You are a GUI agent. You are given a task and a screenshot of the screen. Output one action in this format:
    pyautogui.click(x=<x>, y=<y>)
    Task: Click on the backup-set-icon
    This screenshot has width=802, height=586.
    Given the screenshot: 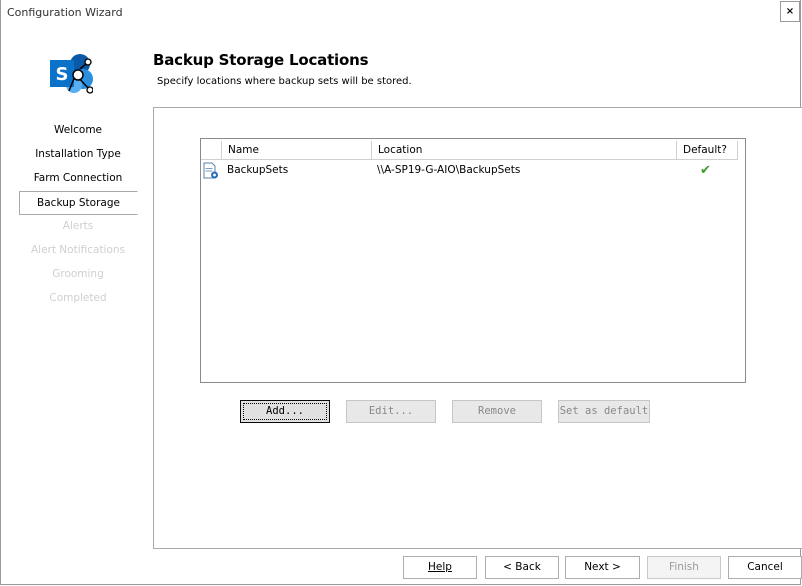 What is the action you would take?
    pyautogui.click(x=210, y=170)
    